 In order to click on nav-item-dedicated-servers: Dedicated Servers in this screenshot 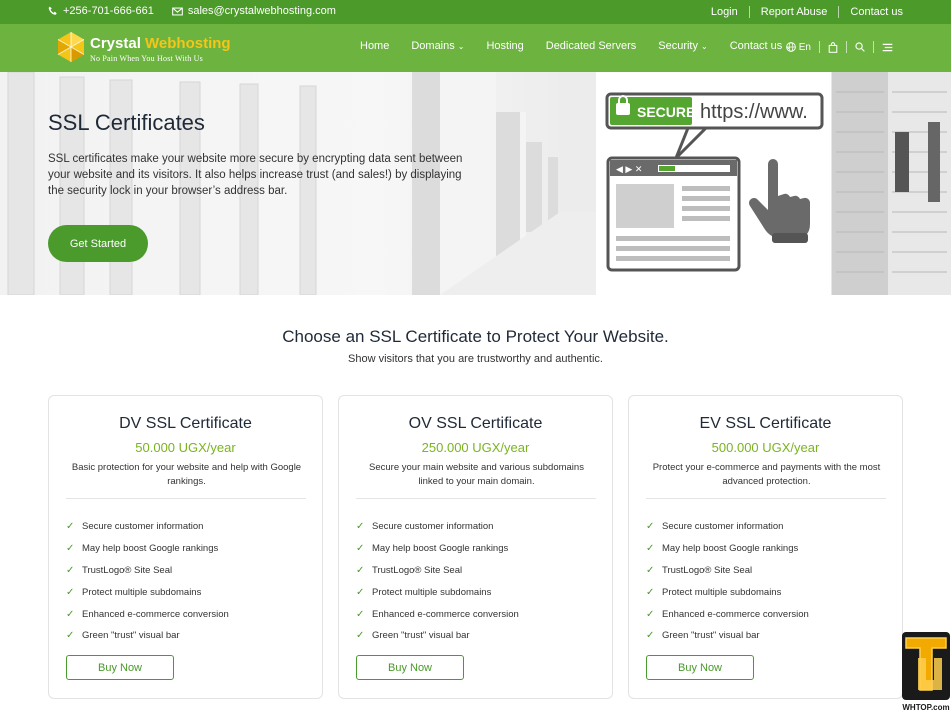, I will do `click(591, 46)`.